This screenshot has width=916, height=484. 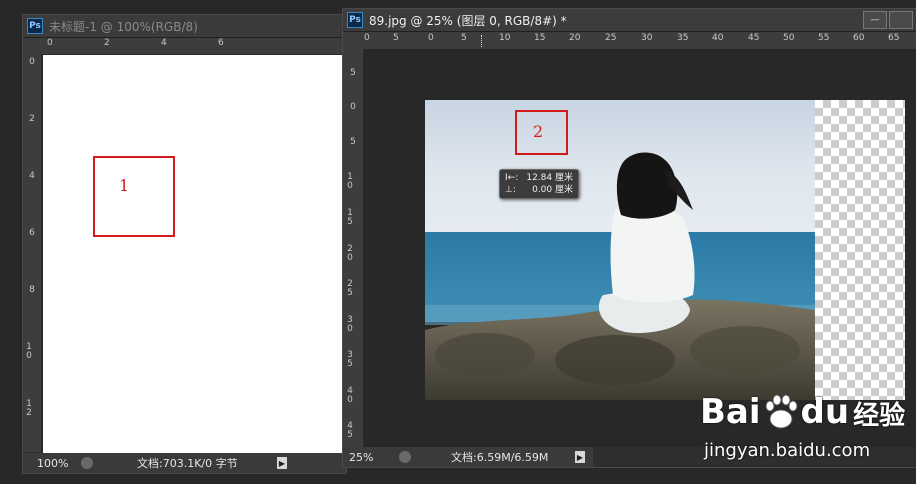 What do you see at coordinates (575, 38) in the screenshot?
I see `ruler-label: 20` at bounding box center [575, 38].